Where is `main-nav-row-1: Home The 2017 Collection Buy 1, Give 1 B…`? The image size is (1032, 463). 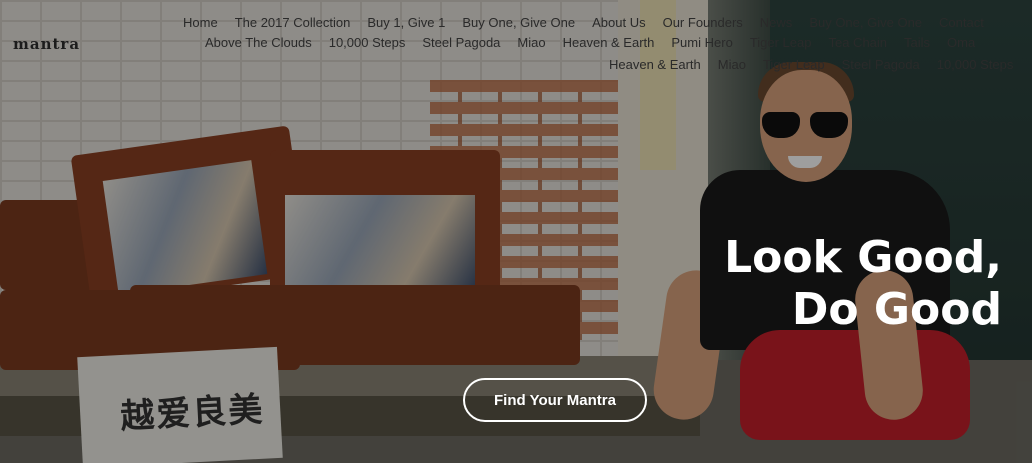
main-nav-row-1: Home The 2017 Collection Buy 1, Give 1 B… is located at coordinates (592, 22).